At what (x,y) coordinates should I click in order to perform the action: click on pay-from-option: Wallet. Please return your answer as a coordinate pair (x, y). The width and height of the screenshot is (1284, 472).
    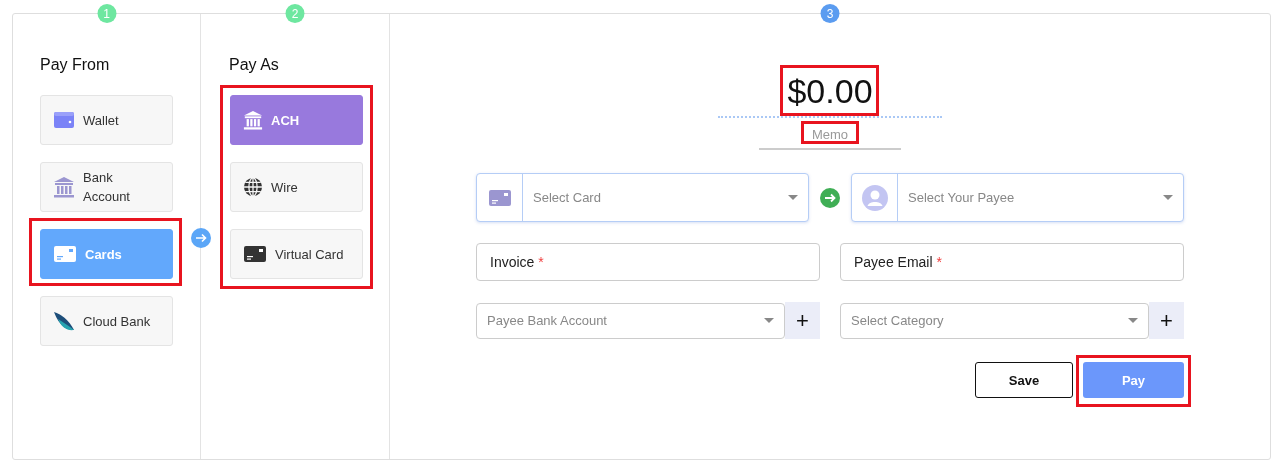
    Looking at the image, I should click on (106, 120).